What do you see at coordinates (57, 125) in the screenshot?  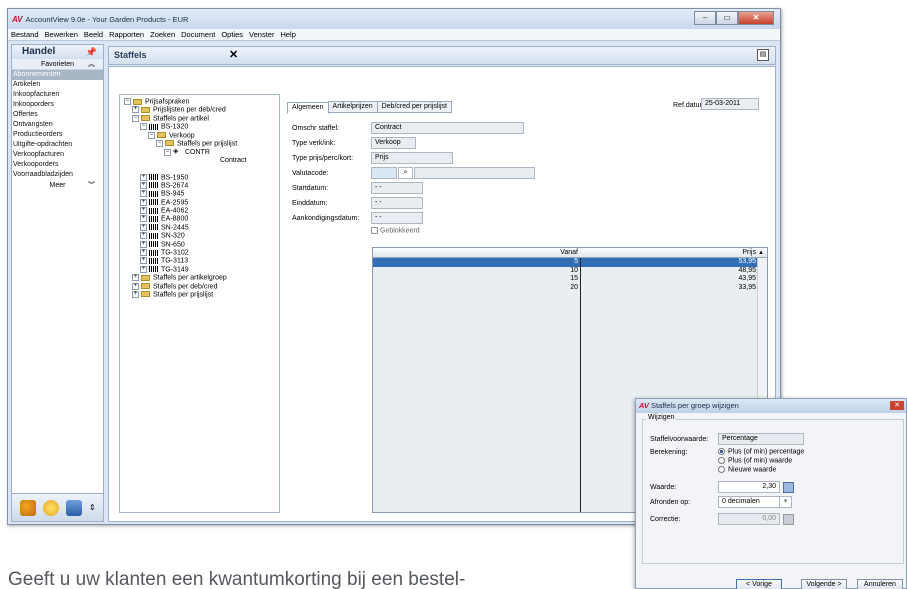 I see `sidebar-item: Ontvangsten` at bounding box center [57, 125].